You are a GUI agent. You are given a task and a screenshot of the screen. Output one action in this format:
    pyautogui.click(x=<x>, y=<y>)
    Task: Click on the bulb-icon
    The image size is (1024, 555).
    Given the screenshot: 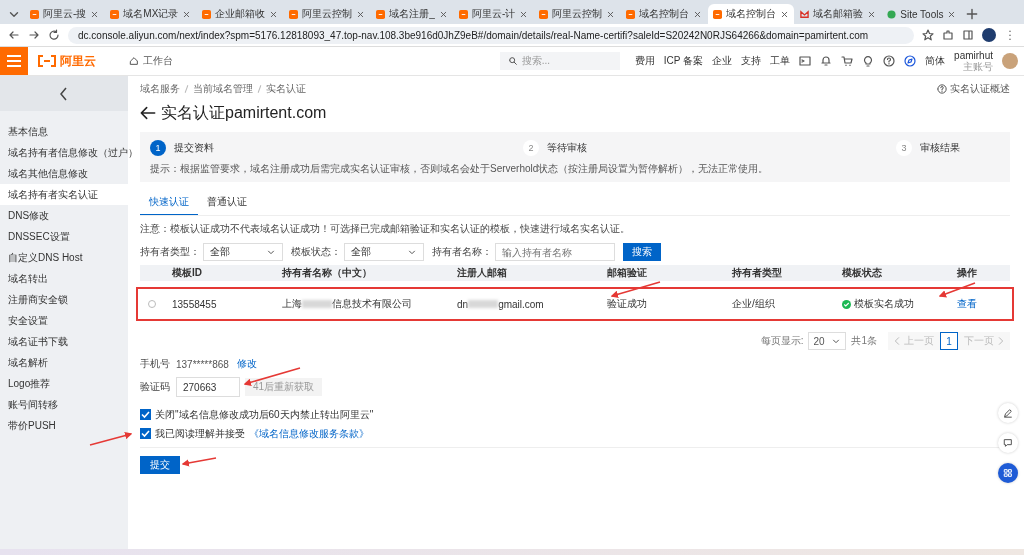 What is the action you would take?
    pyautogui.click(x=868, y=61)
    